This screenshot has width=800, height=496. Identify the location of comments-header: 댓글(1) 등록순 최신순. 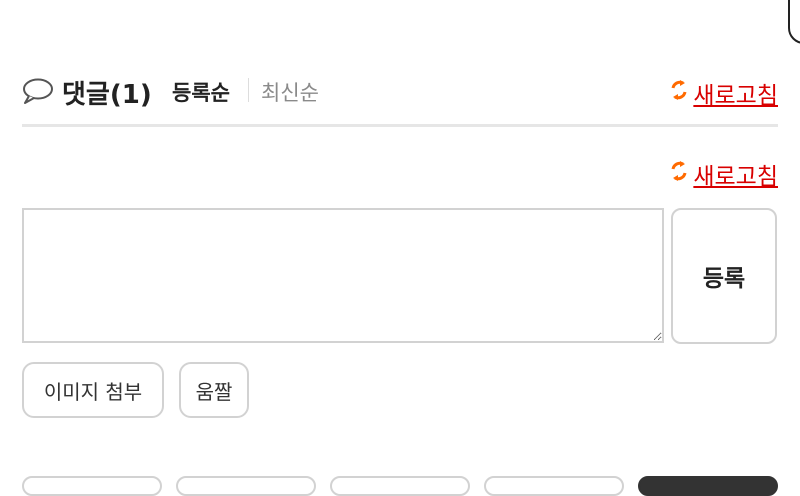
(400, 91).